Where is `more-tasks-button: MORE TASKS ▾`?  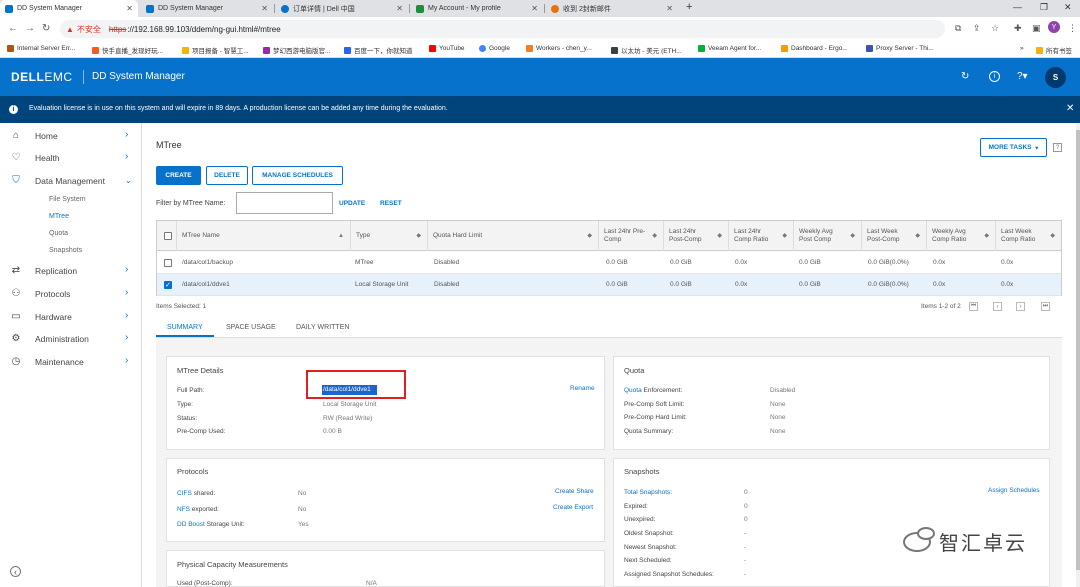
more-tasks-button: MORE TASKS ▾ is located at coordinates (1013, 147).